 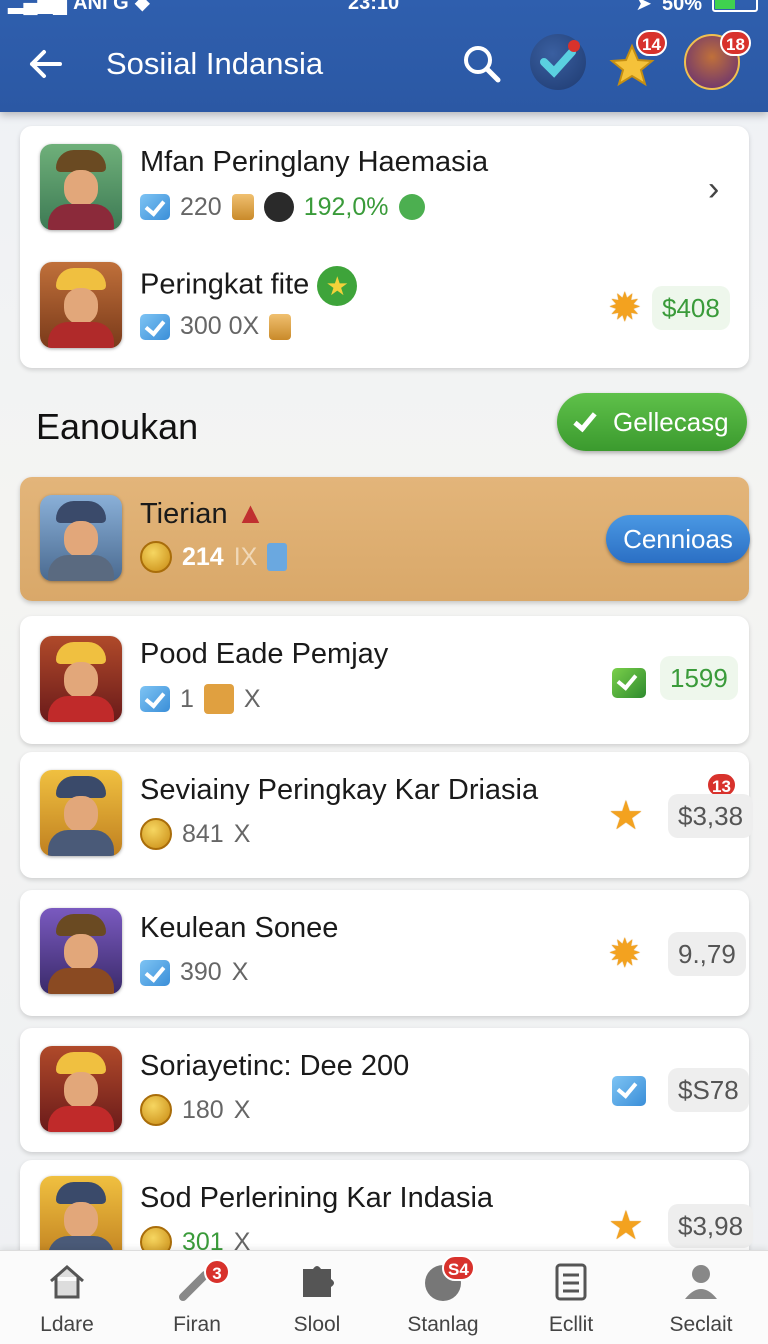 What do you see at coordinates (239, 928) in the screenshot?
I see `item-name: Keulean Sonee` at bounding box center [239, 928].